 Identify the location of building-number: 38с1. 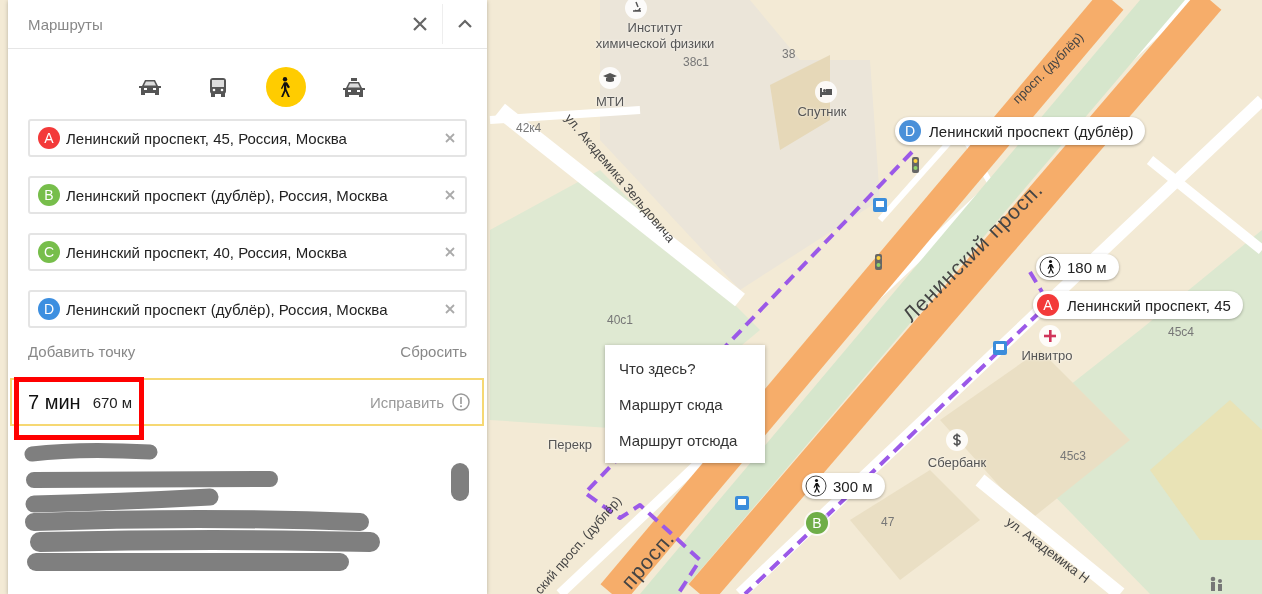
(696, 62).